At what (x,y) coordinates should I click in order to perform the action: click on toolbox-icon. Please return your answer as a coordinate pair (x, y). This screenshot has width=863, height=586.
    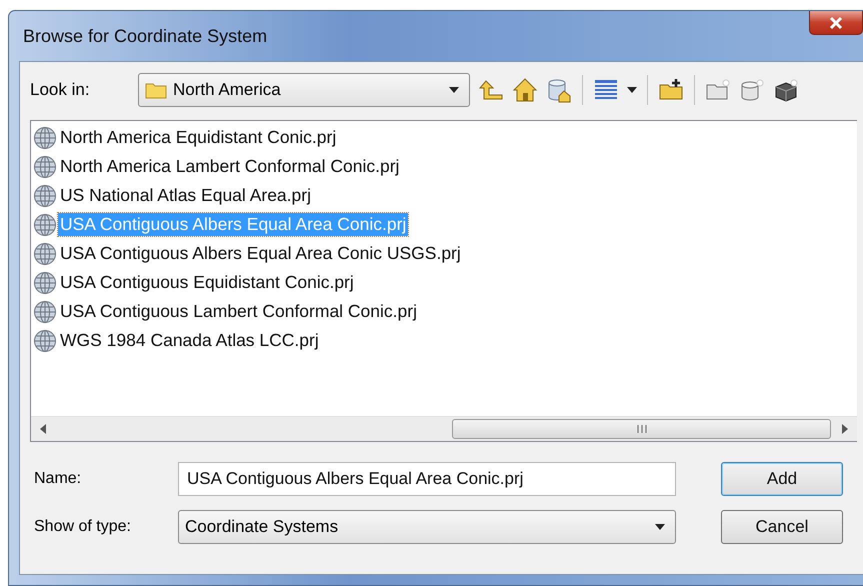
    Looking at the image, I should click on (786, 90).